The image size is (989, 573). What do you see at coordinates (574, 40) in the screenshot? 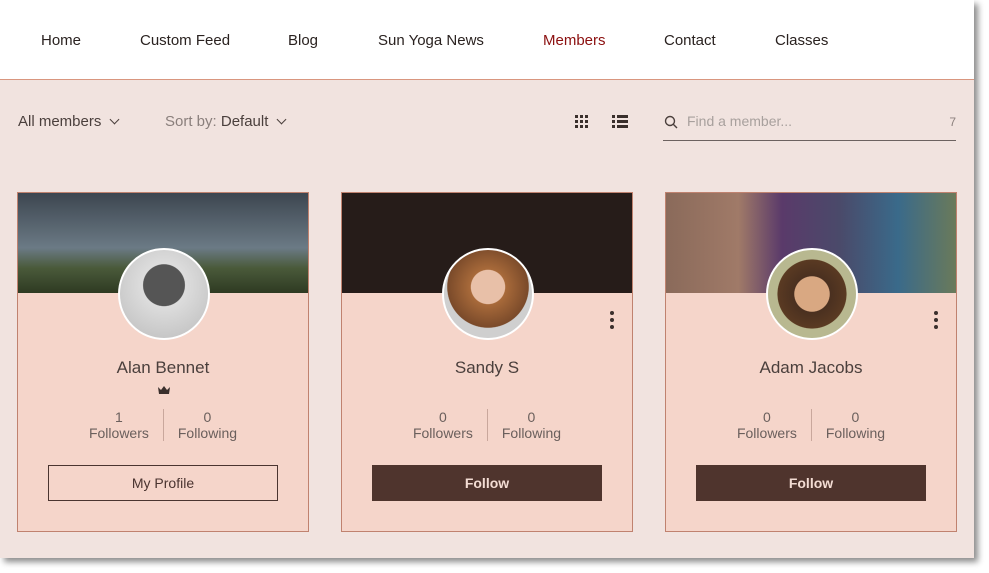
I see `nav-members: Members` at bounding box center [574, 40].